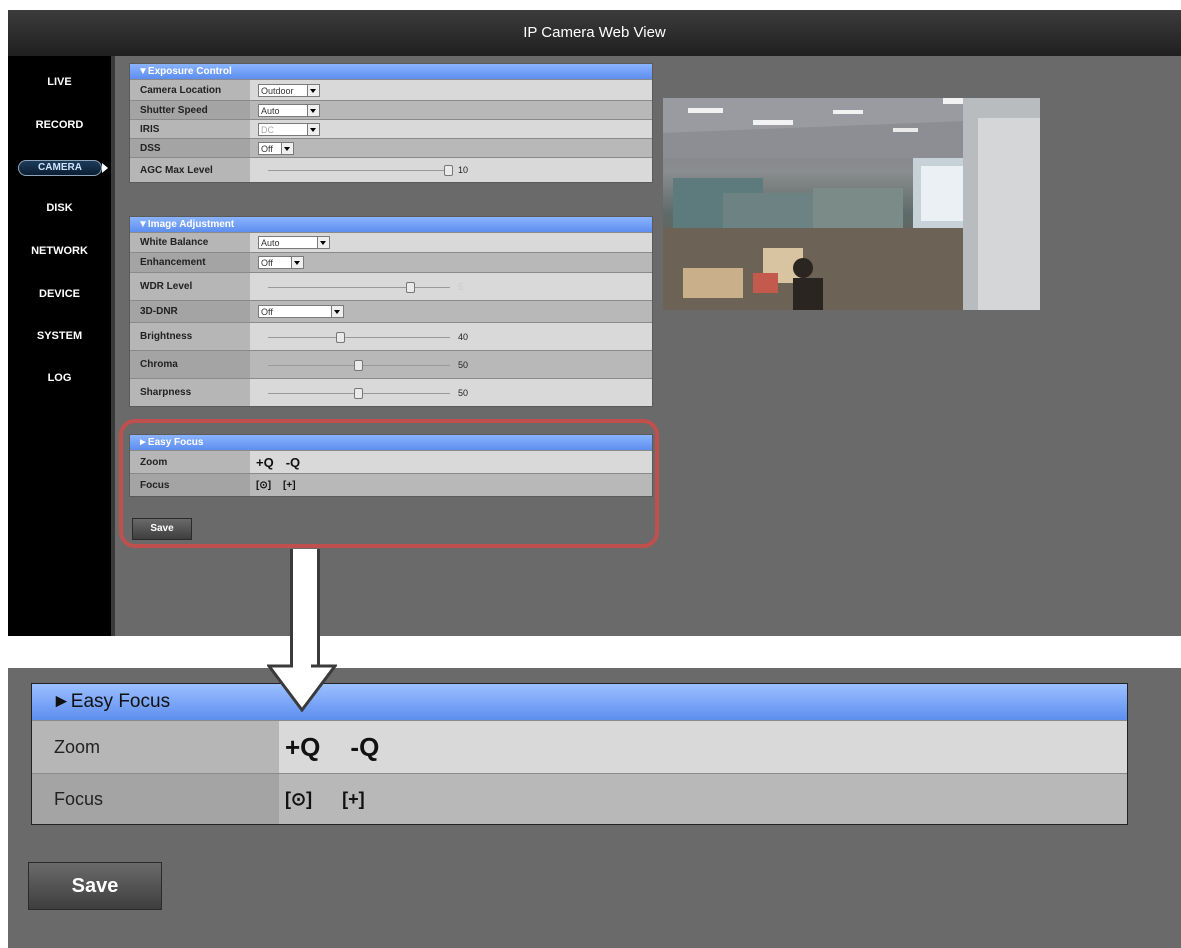  I want to click on chroma-slider, so click(359, 365).